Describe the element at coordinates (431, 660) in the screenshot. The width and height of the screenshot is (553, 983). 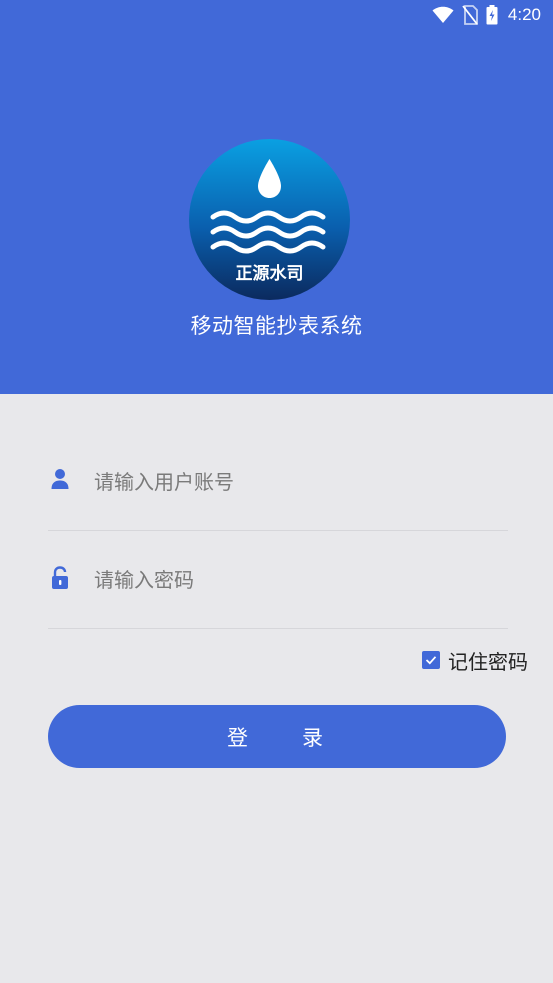
I see `checkbox-checked-icon` at that location.